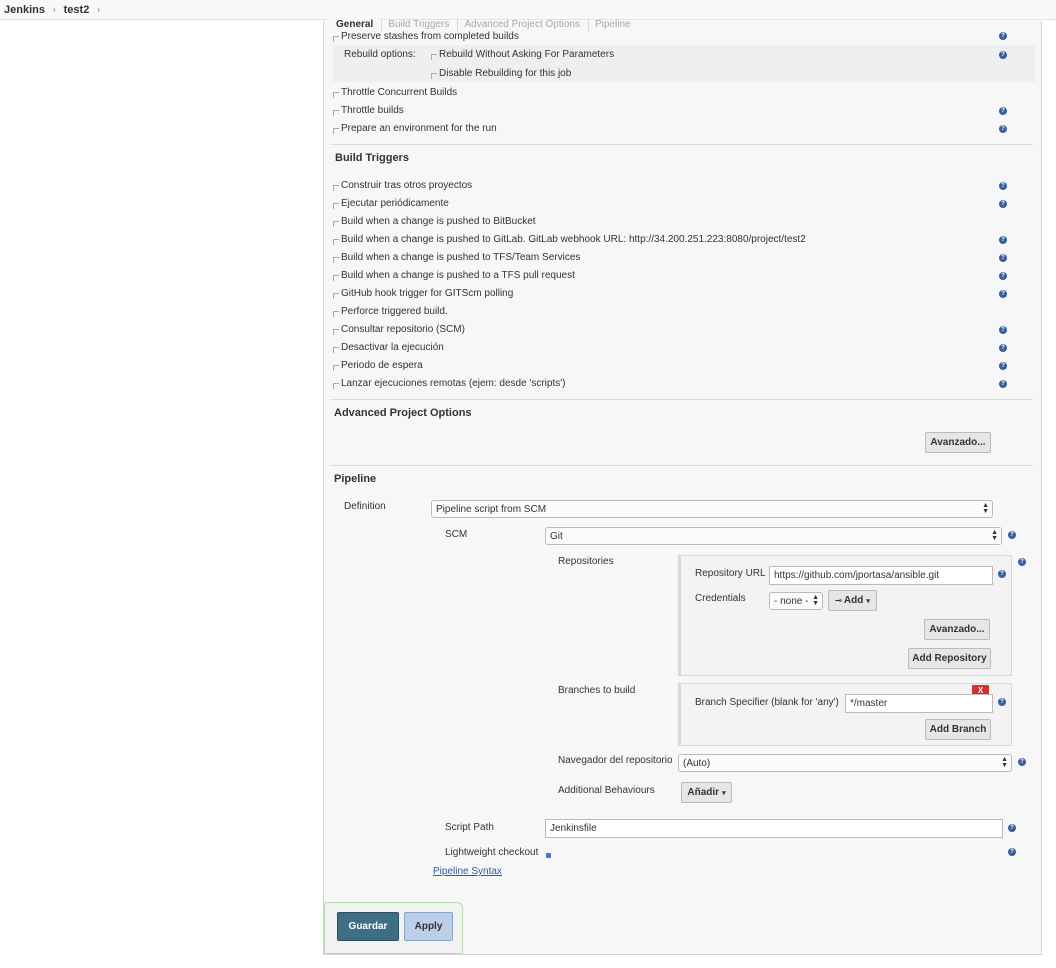 This screenshot has width=1056, height=968. What do you see at coordinates (919, 703) in the screenshot?
I see `branch-specifier-input: */master` at bounding box center [919, 703].